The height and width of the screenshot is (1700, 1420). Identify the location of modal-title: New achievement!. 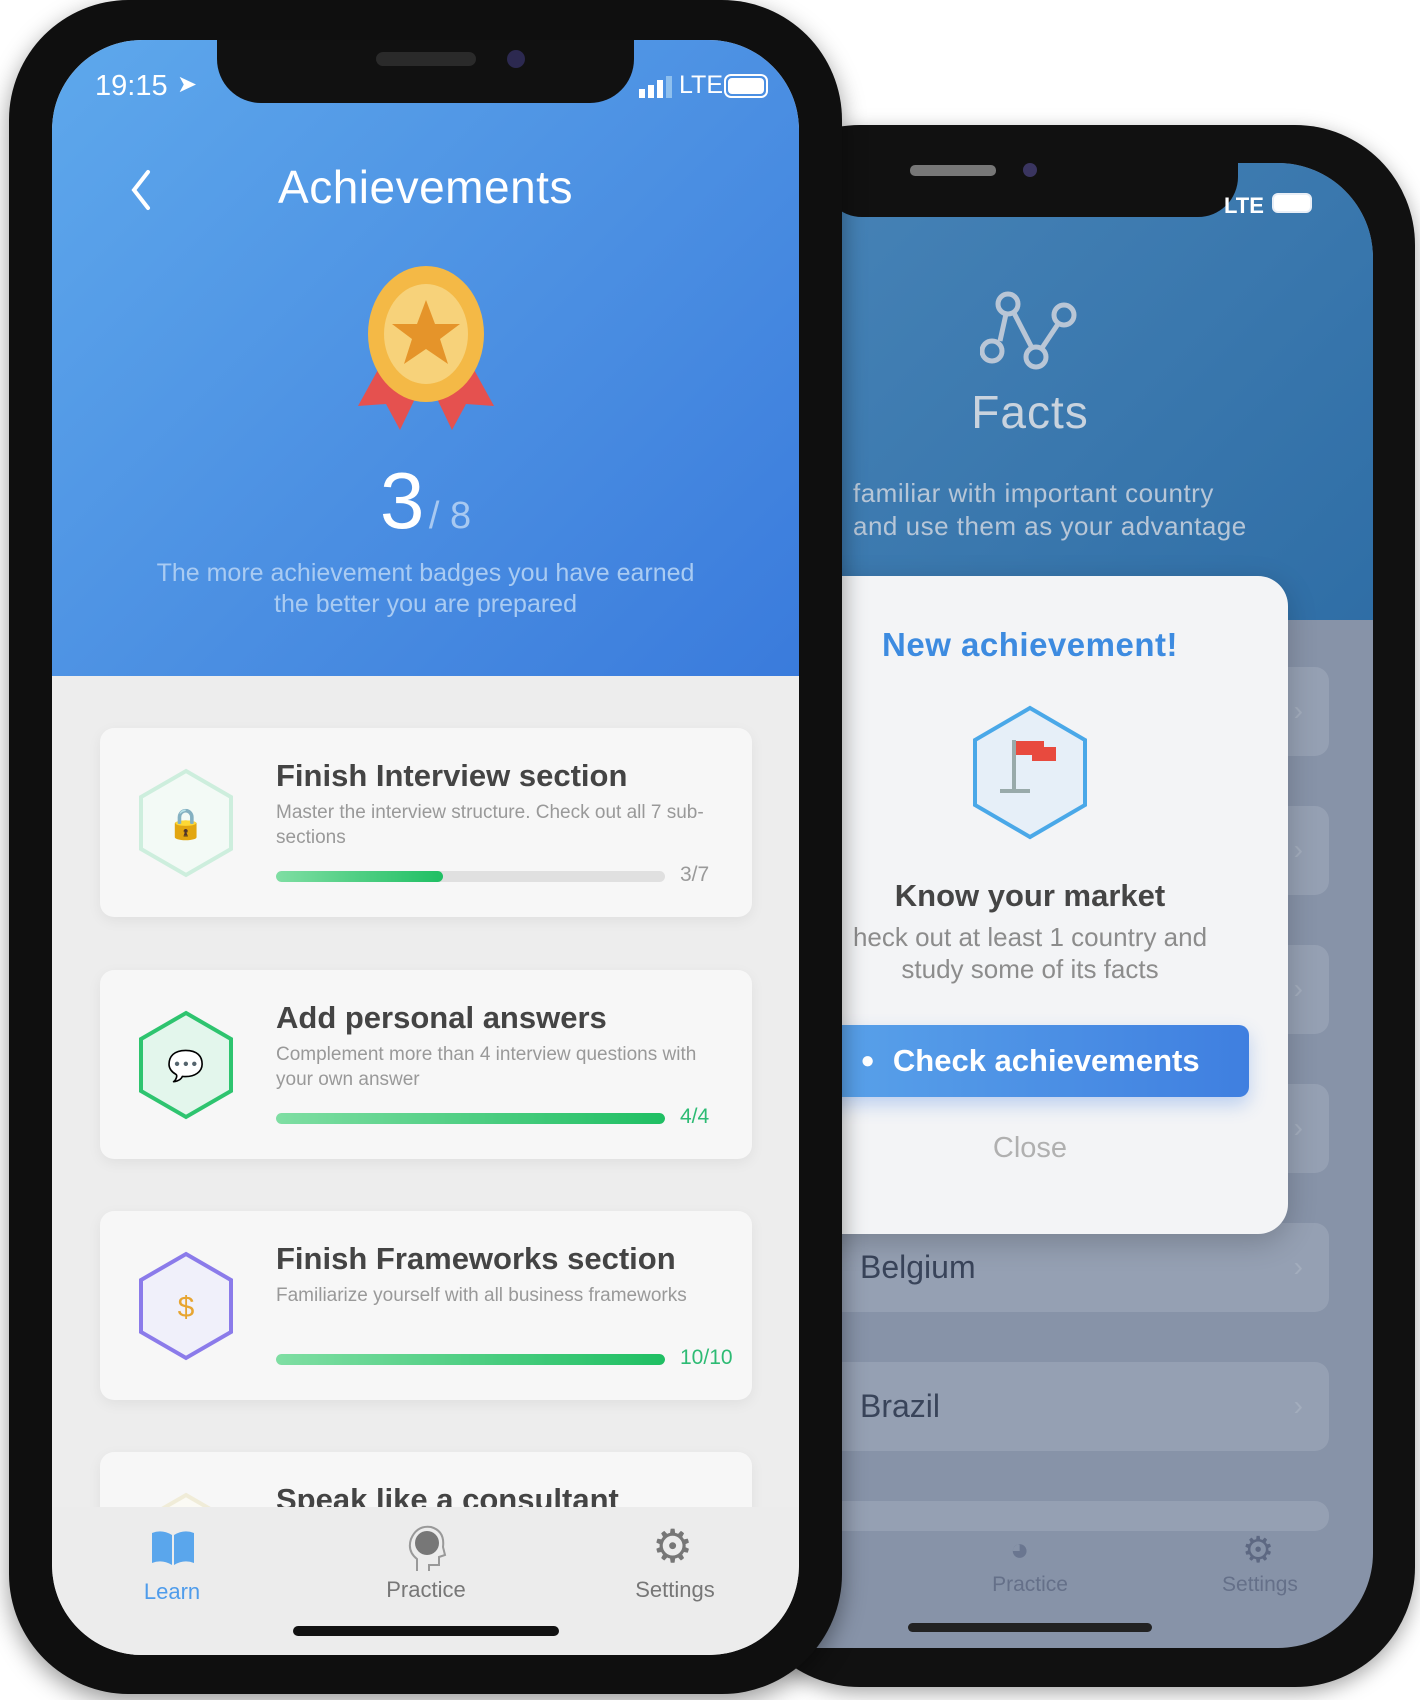
(1030, 644).